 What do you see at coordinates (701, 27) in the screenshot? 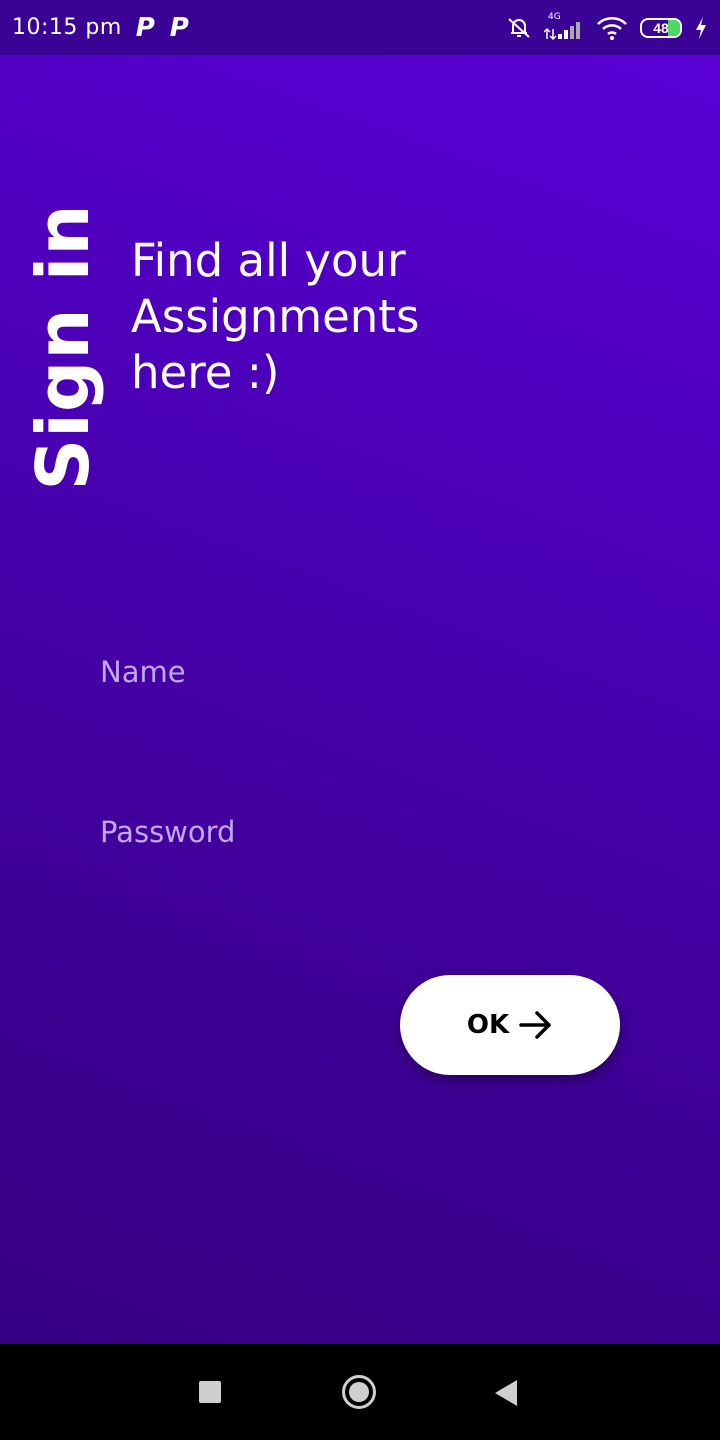
I see `charging-icon` at bounding box center [701, 27].